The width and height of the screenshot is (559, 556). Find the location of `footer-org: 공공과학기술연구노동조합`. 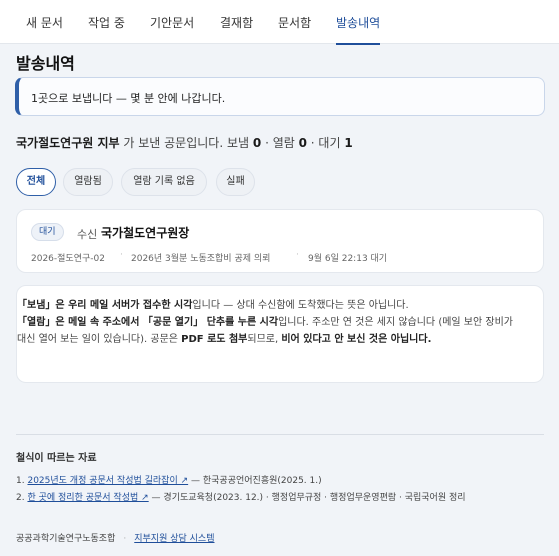

footer-org: 공공과학기술연구노동조합 is located at coordinates (66, 539).